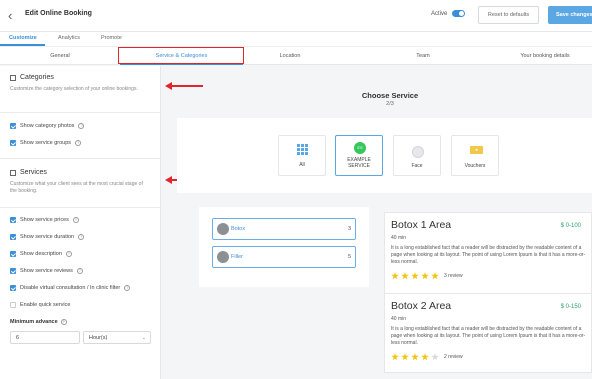 This screenshot has height=379, width=592. I want to click on minimum-advance-input: 6, so click(45, 337).